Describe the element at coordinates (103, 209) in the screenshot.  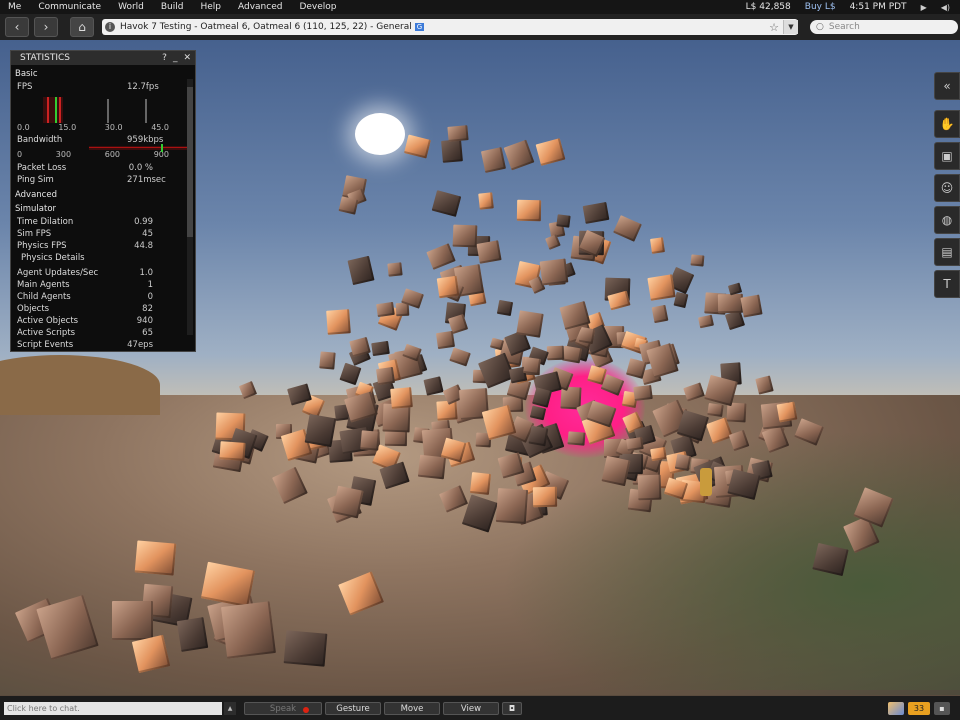
I see `section-simulator: Simulator` at that location.